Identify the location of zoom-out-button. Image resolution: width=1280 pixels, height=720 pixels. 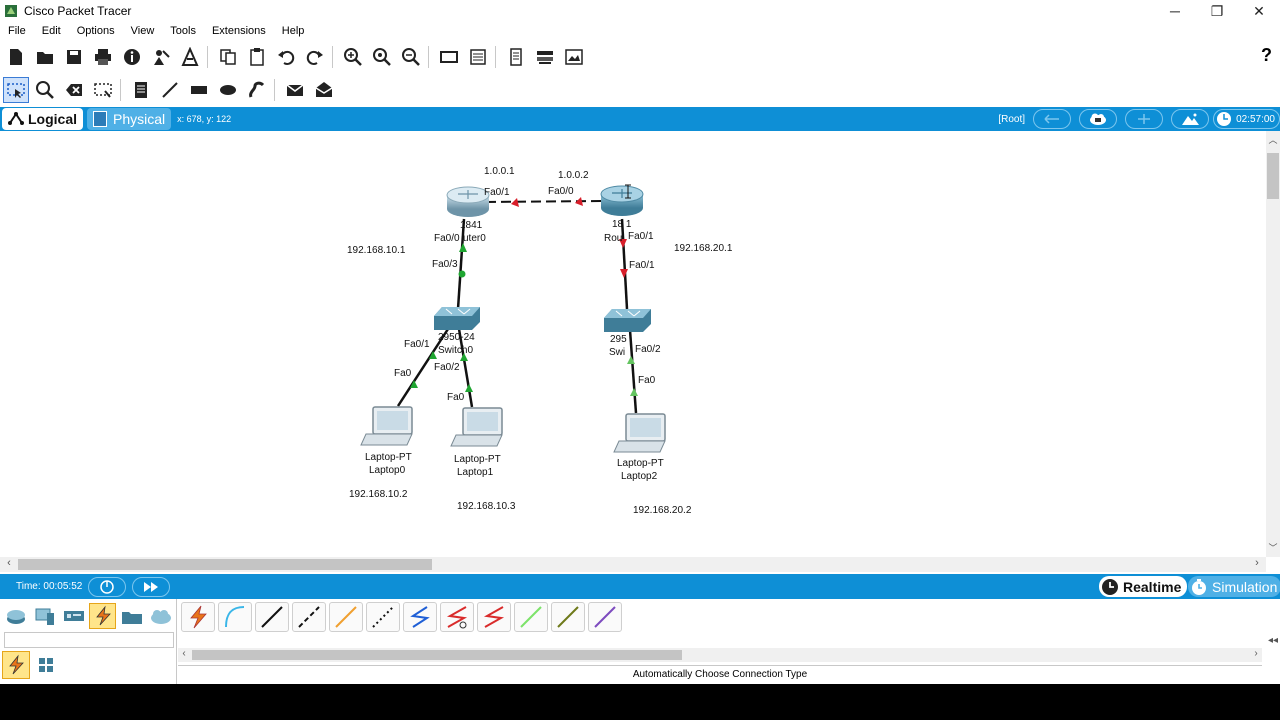
(411, 57).